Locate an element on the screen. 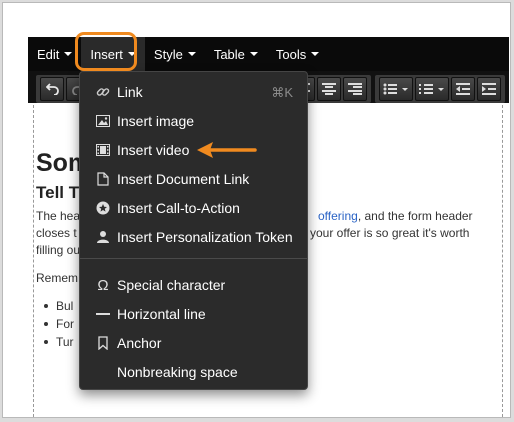 The image size is (514, 422). numbered-list-icon is located at coordinates (431, 89).